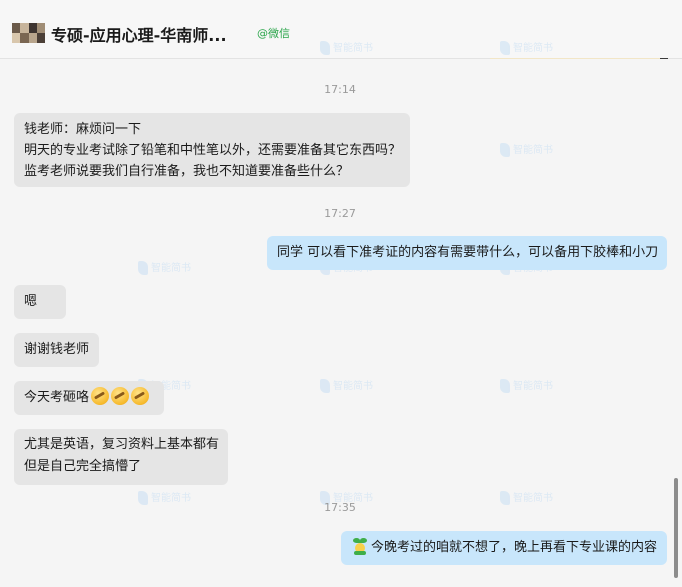 The width and height of the screenshot is (682, 587). Describe the element at coordinates (121, 457) in the screenshot. I see `incoming-message: 尤其是英语，复习资料上基本都有 但是自己完全搞懵了` at that location.